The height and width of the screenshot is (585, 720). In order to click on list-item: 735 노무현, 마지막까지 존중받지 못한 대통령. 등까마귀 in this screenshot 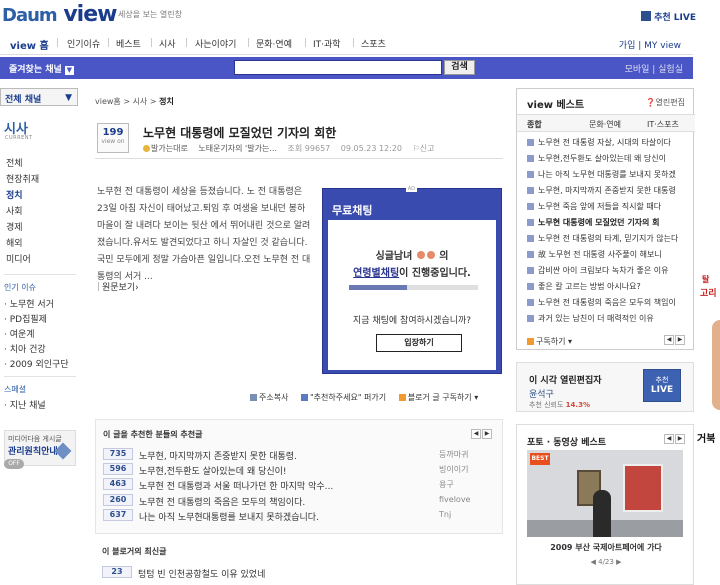, I will do `click(300, 455)`.